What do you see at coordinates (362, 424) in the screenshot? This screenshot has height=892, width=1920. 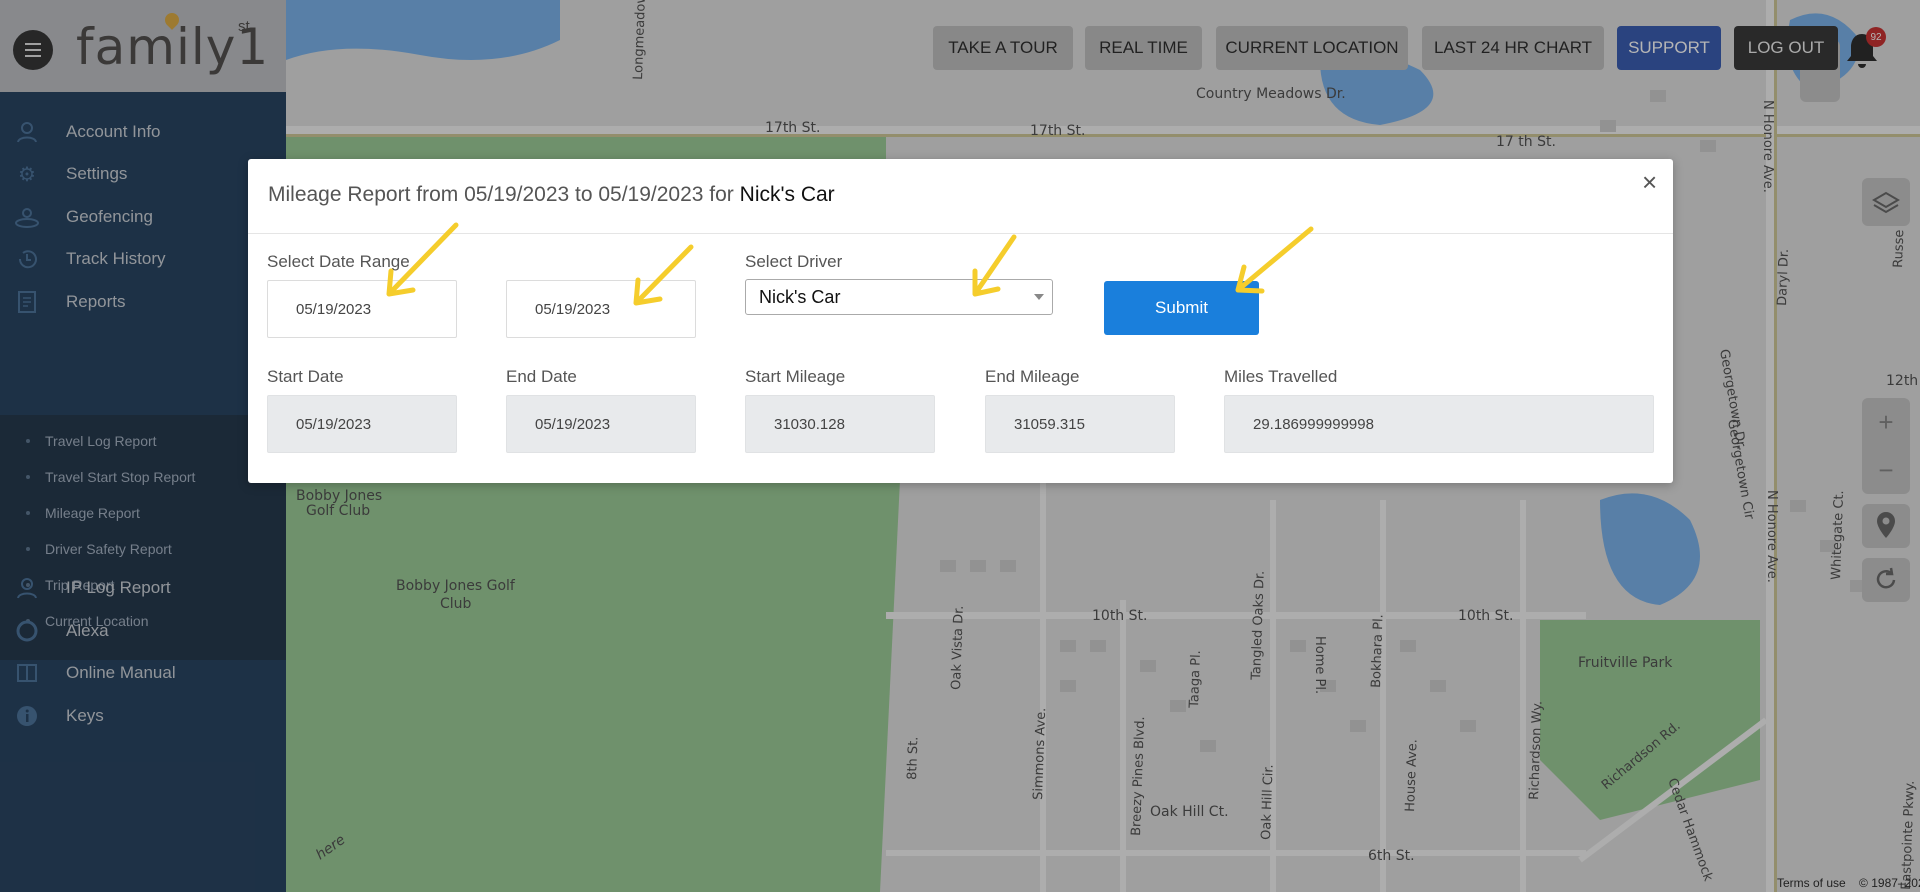 I see `start-date-field: 05/19/2023` at bounding box center [362, 424].